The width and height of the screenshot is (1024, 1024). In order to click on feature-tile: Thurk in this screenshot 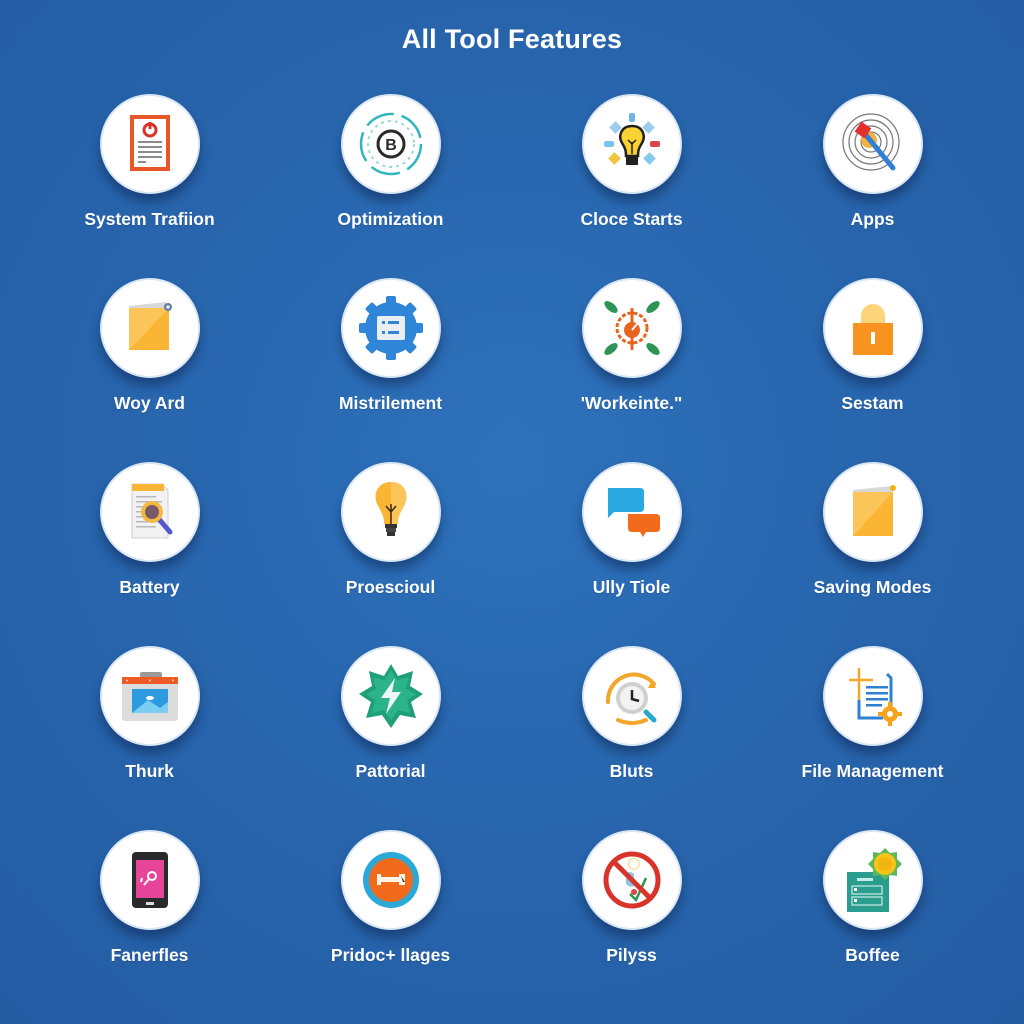, I will do `click(149, 738)`.